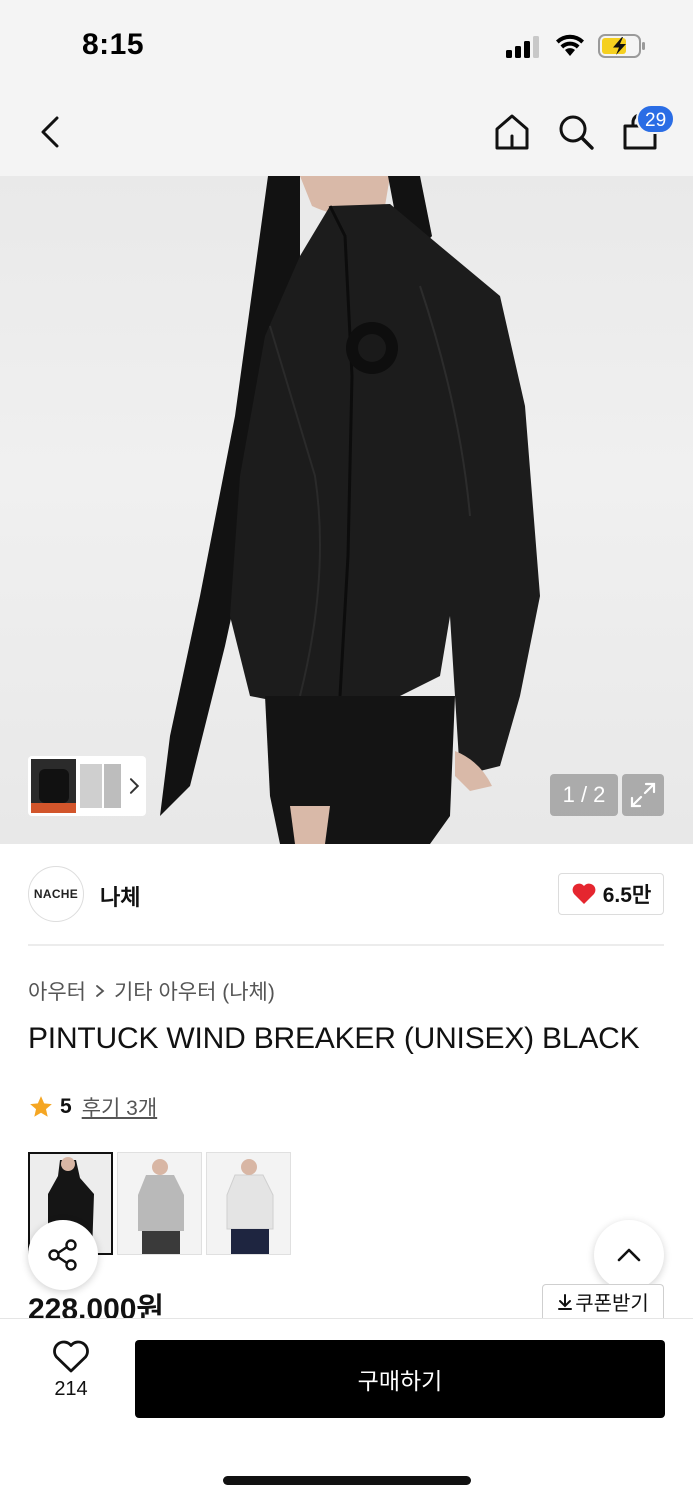 The height and width of the screenshot is (1500, 693). What do you see at coordinates (66, 1106) in the screenshot?
I see `rating-score: 5` at bounding box center [66, 1106].